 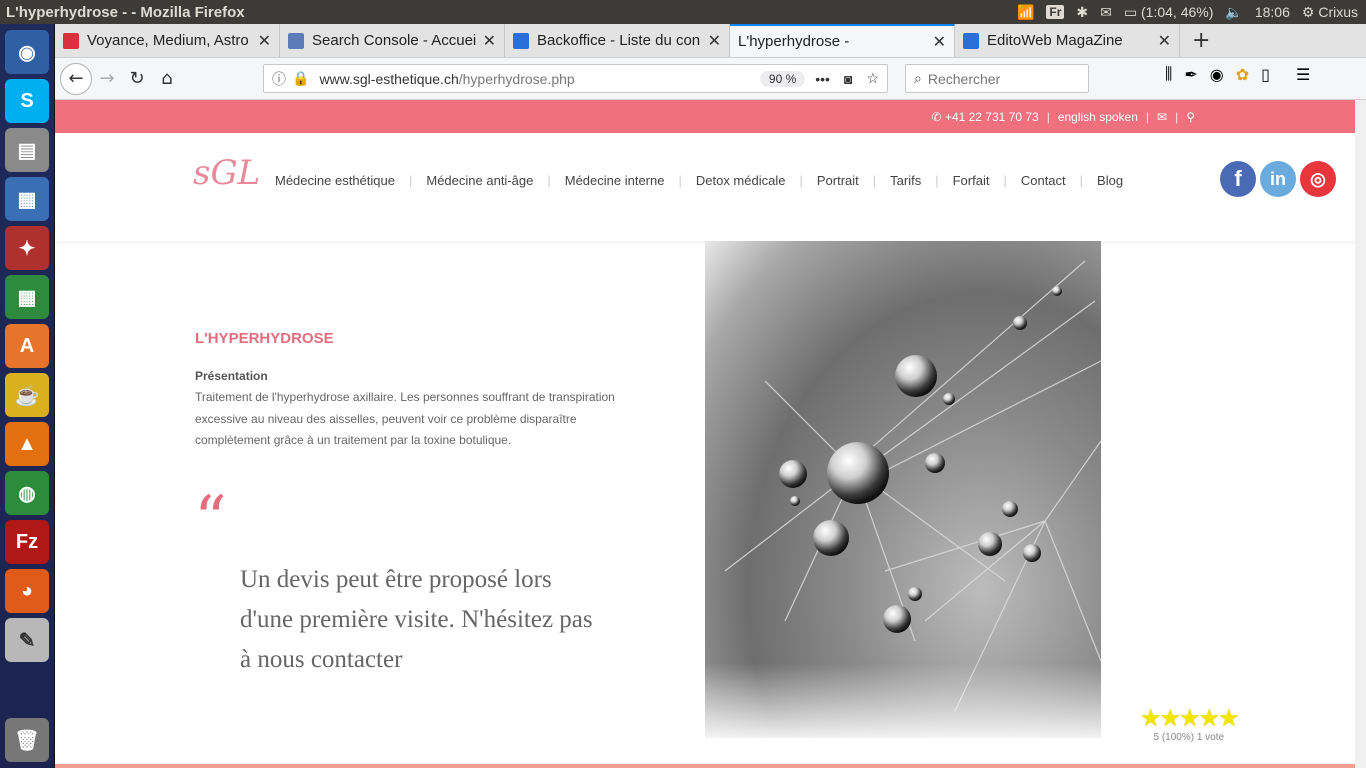 What do you see at coordinates (615, 180) in the screenshot?
I see `menu-item-medecine-interne: Médecine interne` at bounding box center [615, 180].